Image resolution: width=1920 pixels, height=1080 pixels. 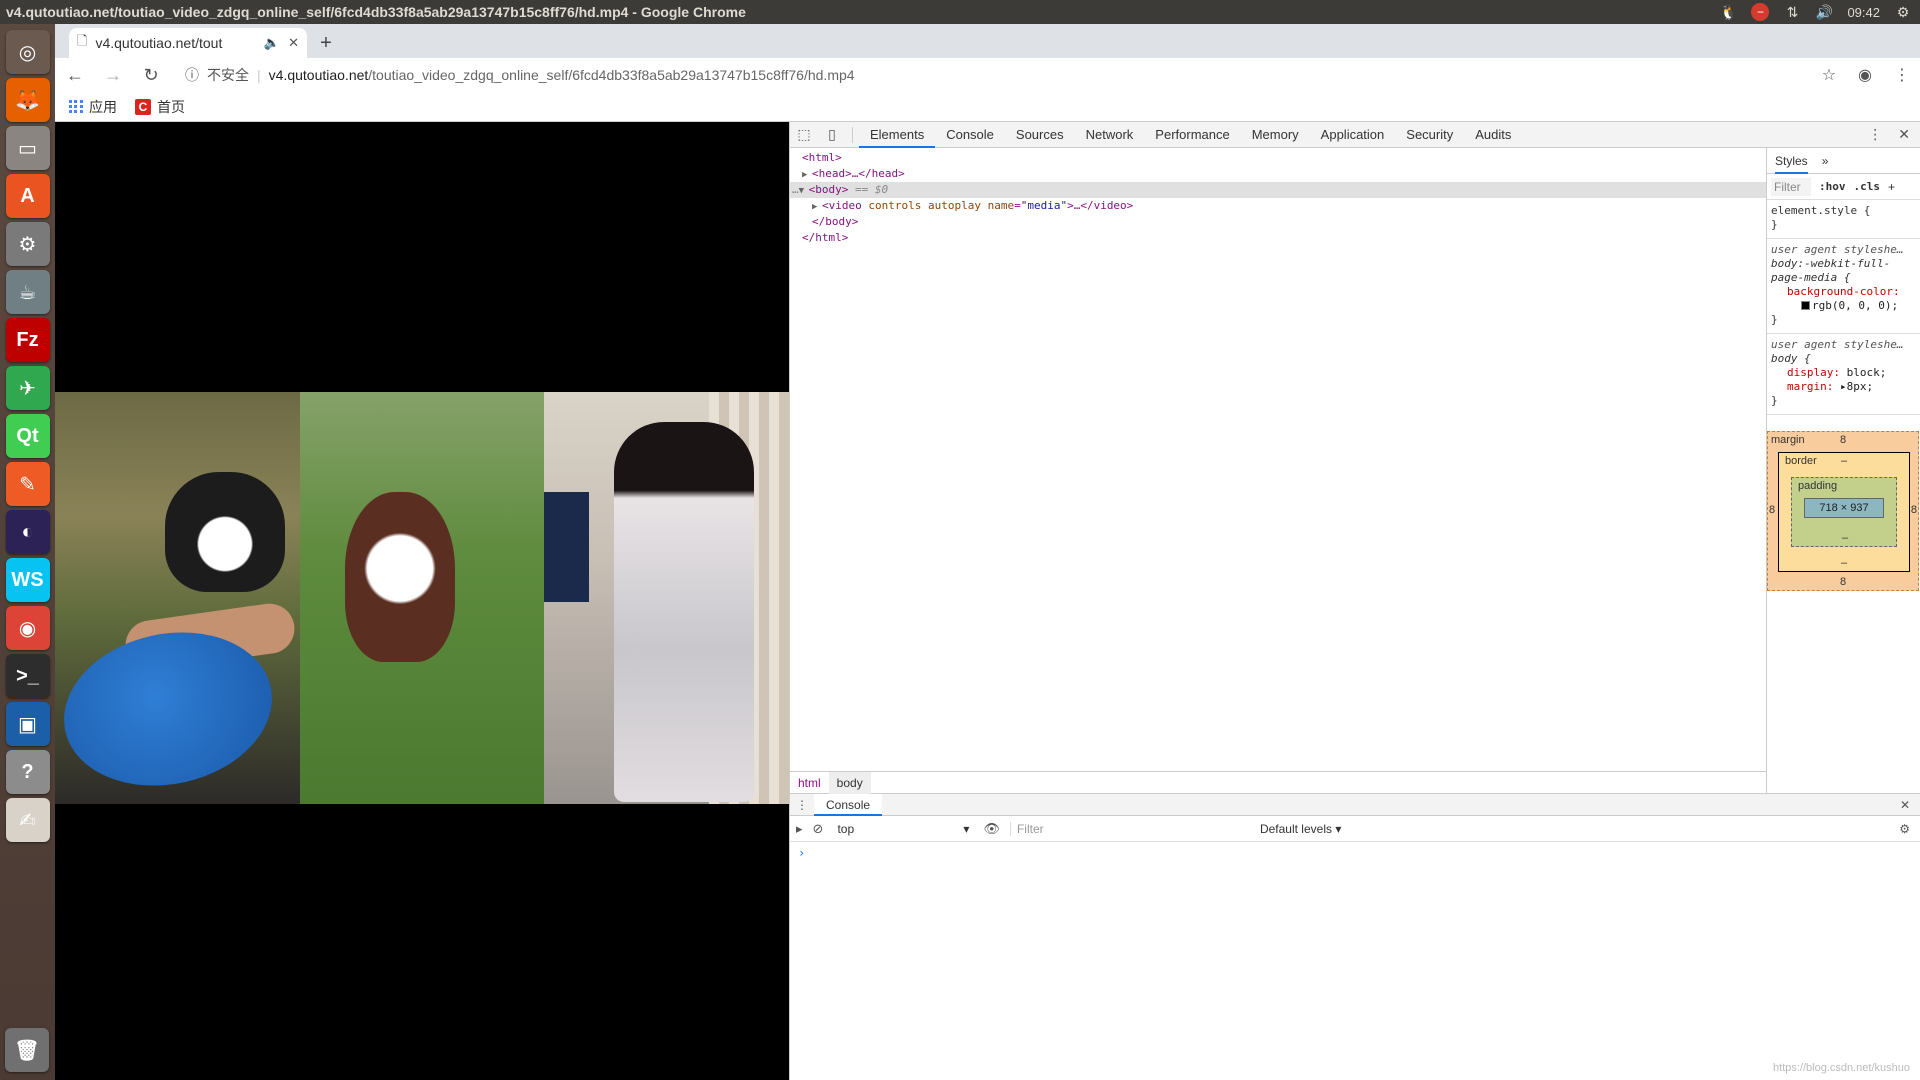 I want to click on clock: 09:42, so click(x=1863, y=12).